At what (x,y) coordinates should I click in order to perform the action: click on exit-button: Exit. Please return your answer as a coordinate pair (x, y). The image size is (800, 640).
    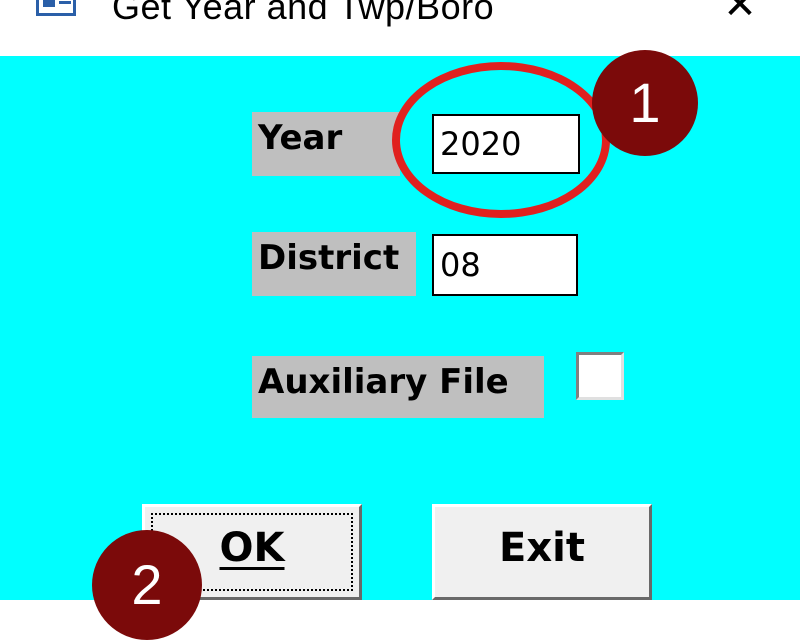
    Looking at the image, I should click on (542, 552).